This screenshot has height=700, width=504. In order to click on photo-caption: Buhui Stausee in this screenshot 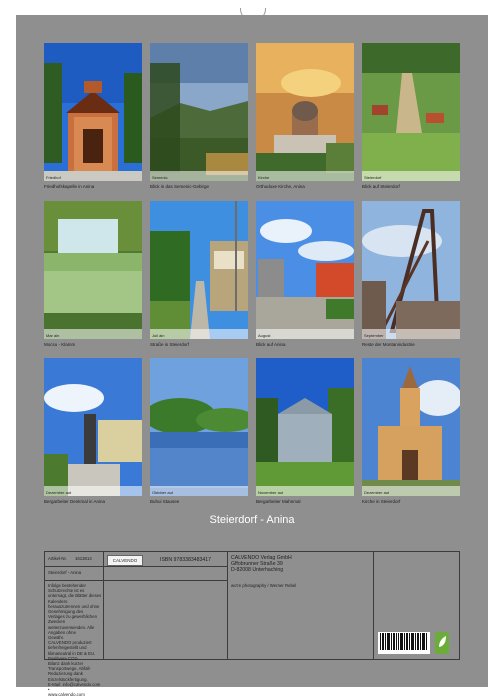, I will do `click(165, 501)`.